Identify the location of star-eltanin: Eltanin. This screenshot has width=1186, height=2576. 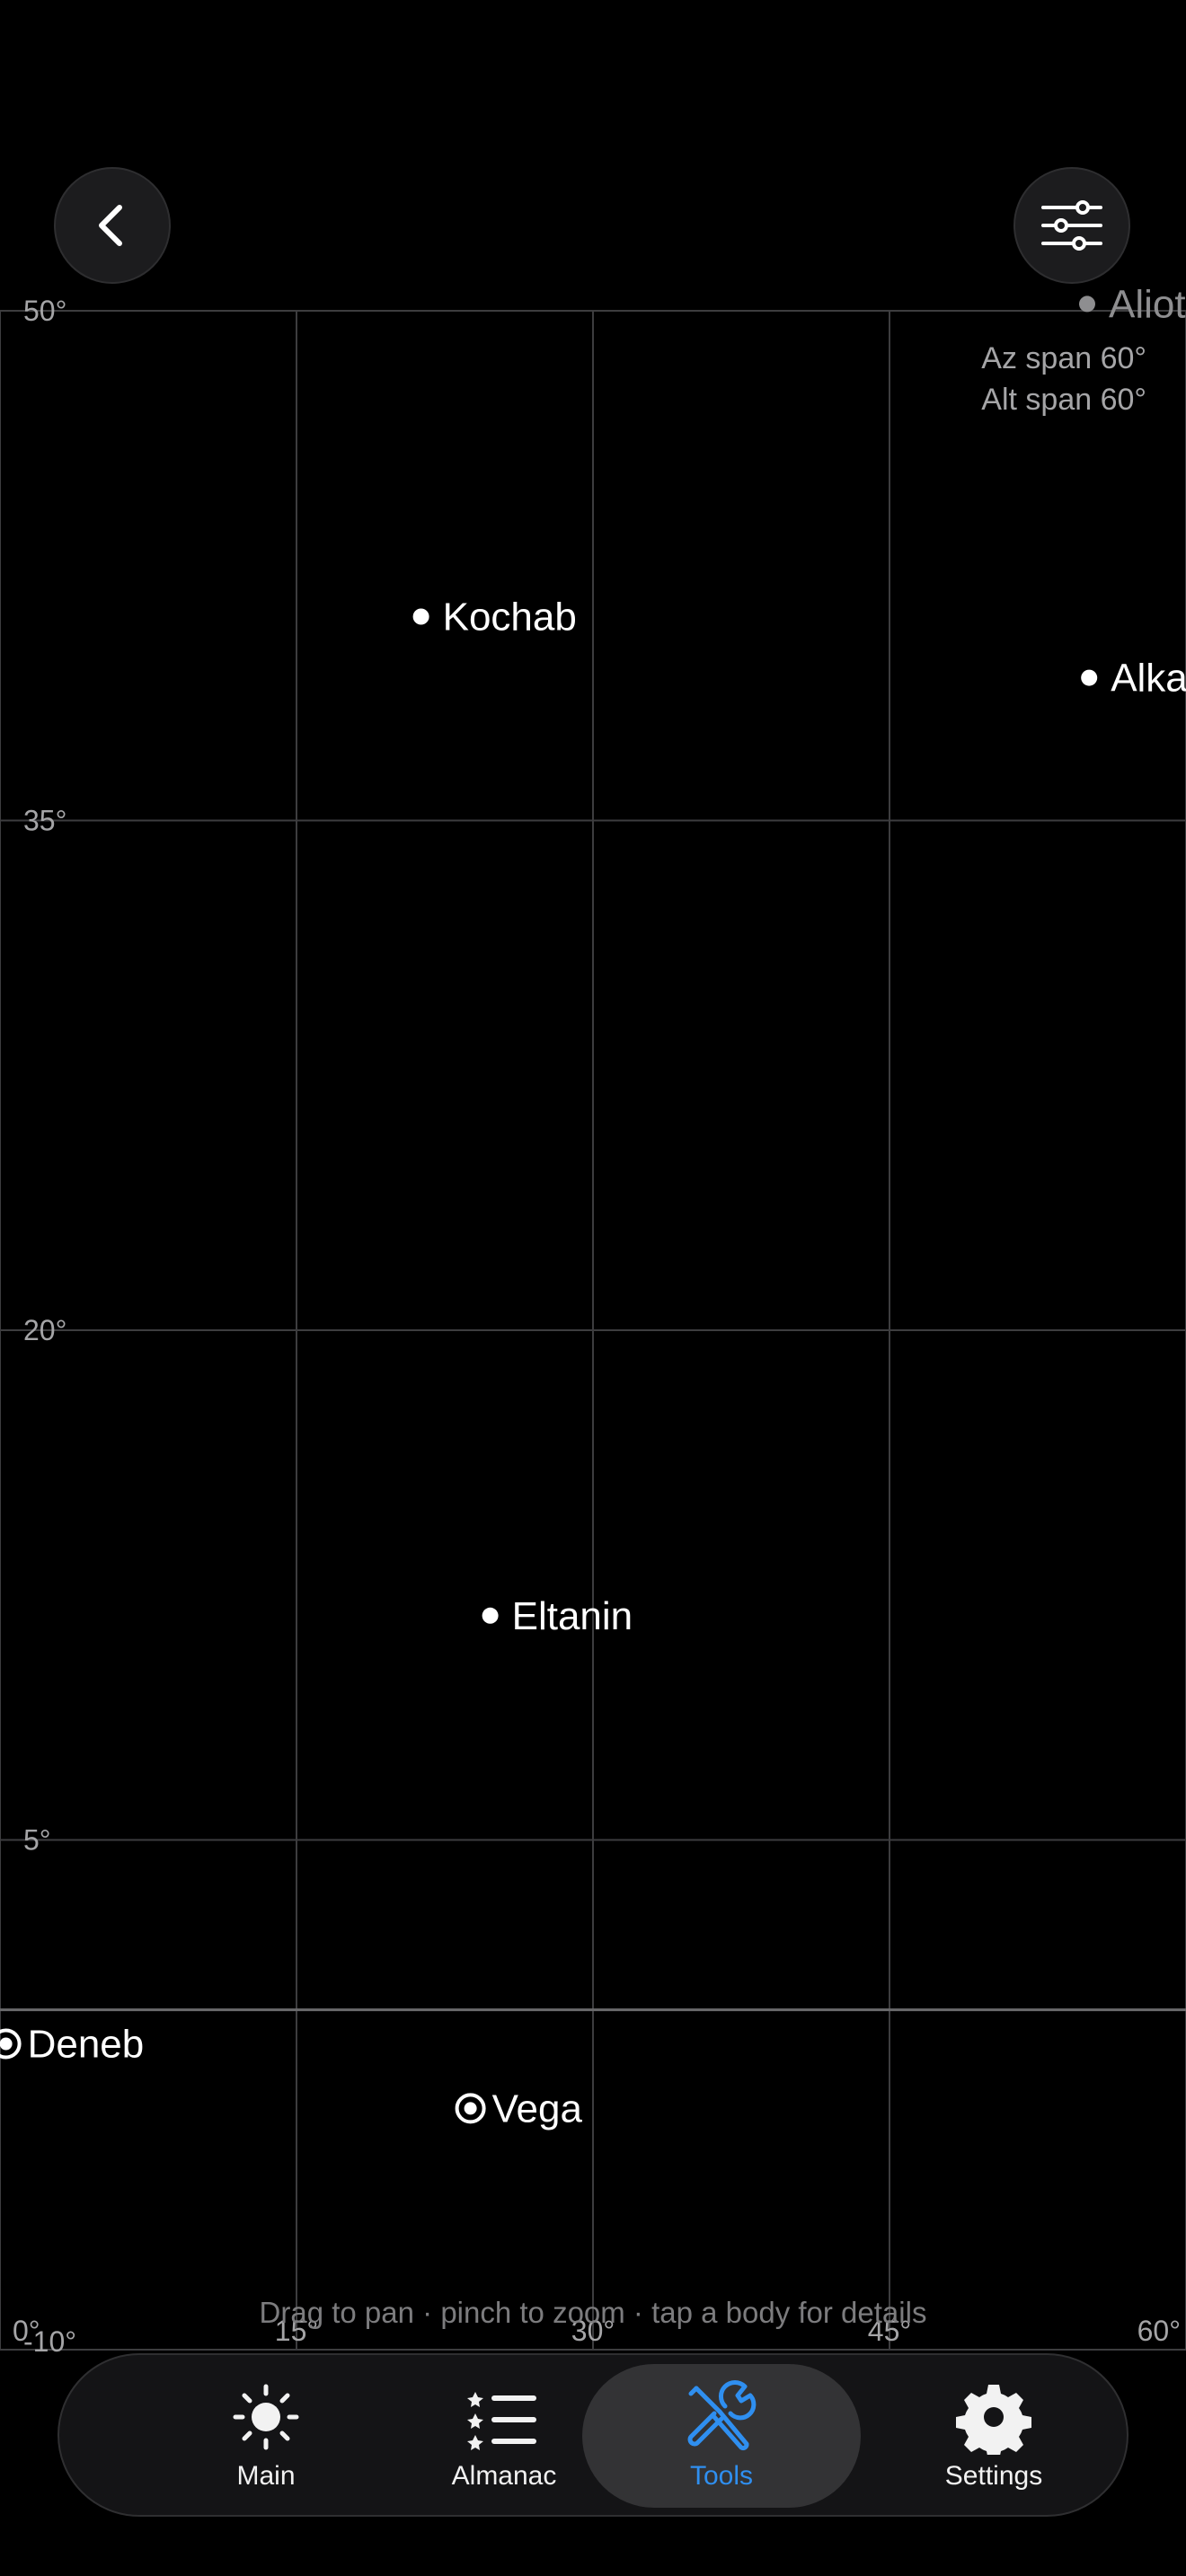
(557, 1616).